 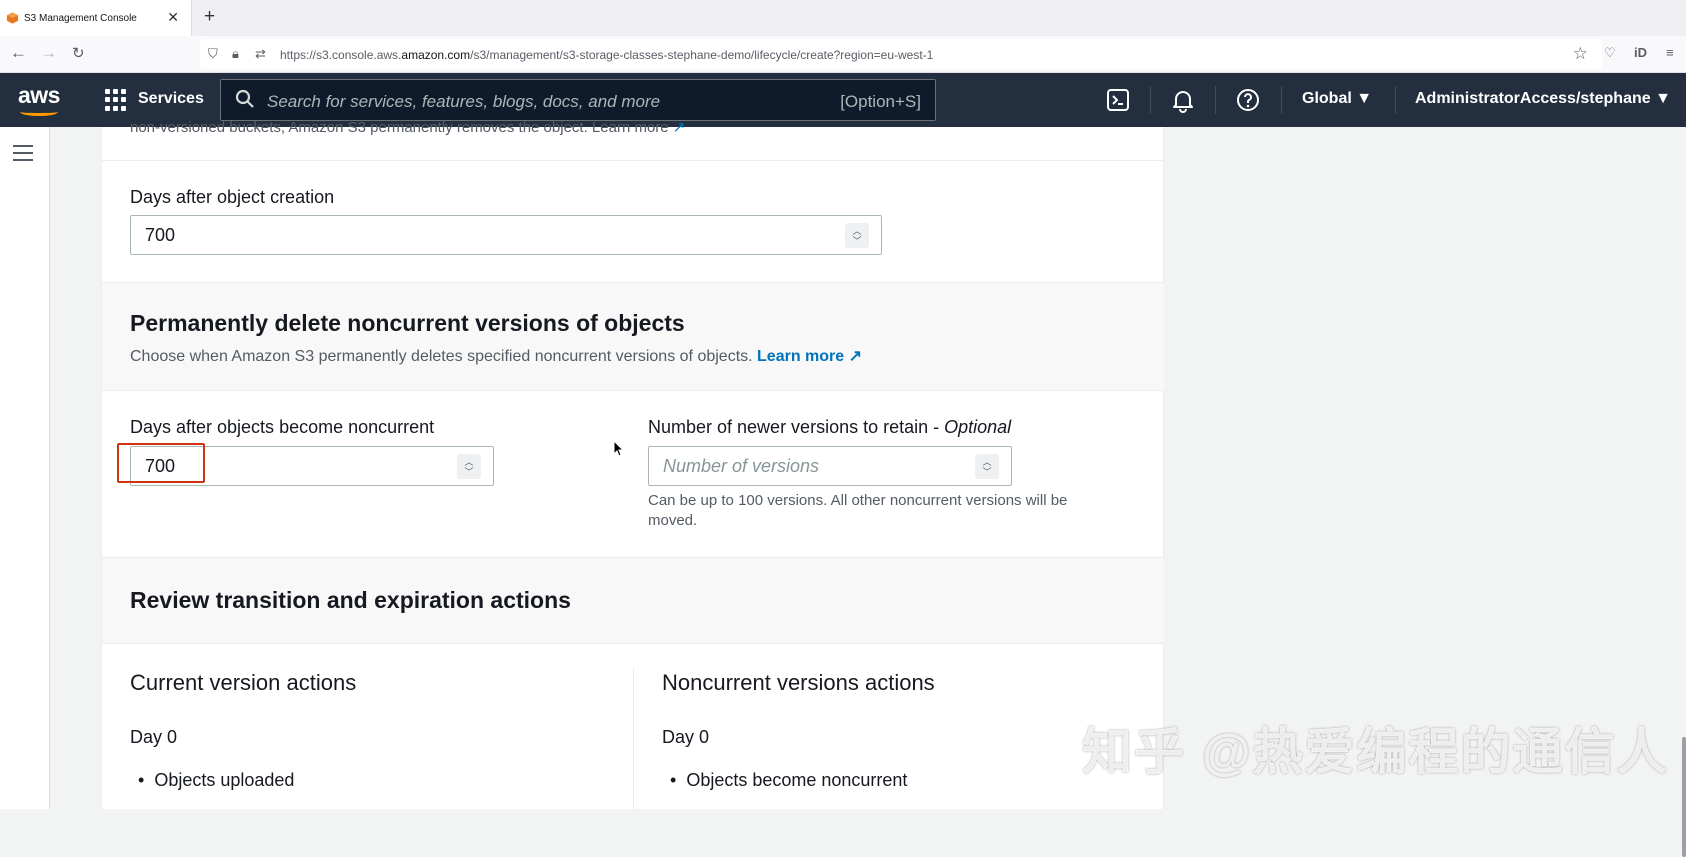 What do you see at coordinates (1337, 99) in the screenshot?
I see `region-selector: Global ▼` at bounding box center [1337, 99].